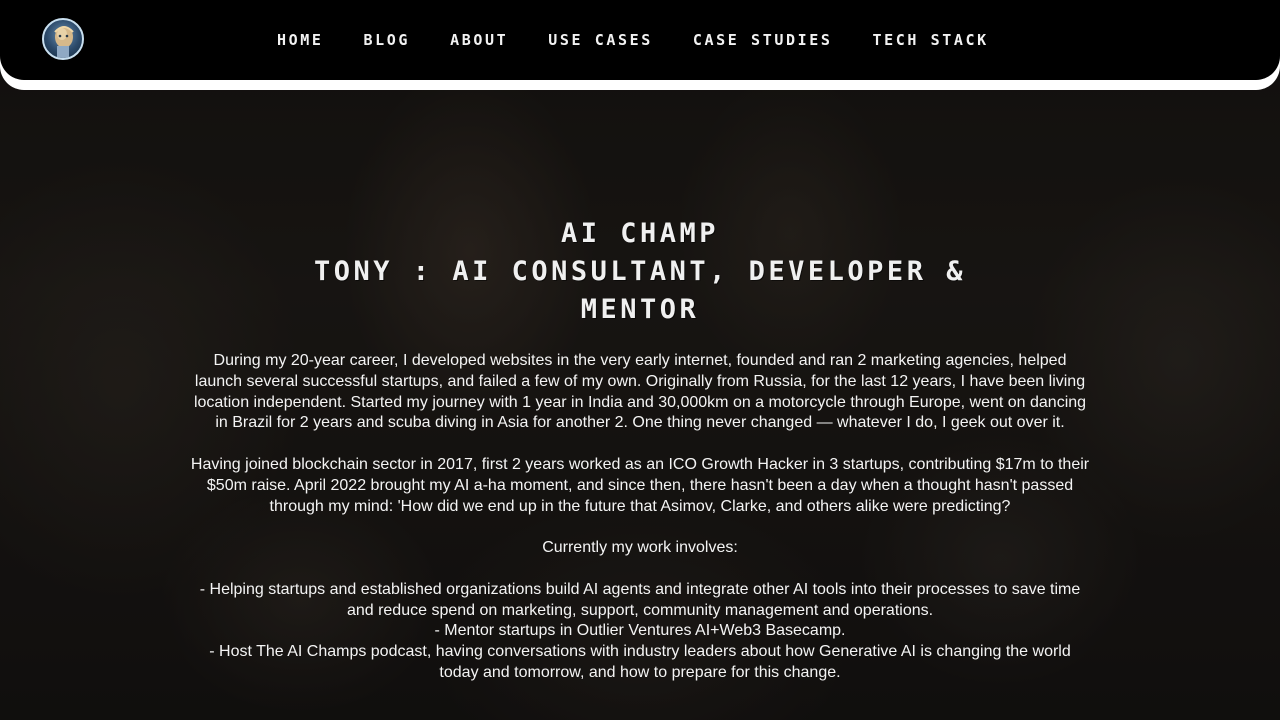  I want to click on nav-case-studies: CASE STUDIES, so click(763, 40).